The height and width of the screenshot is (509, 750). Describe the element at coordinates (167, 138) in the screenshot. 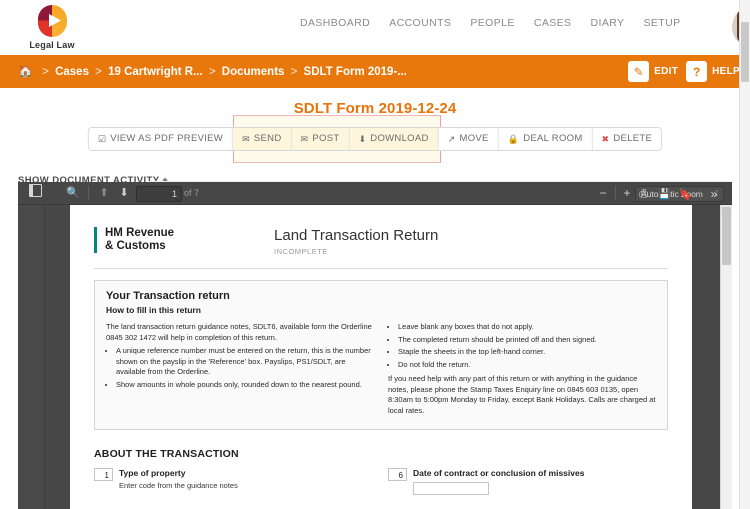

I see `view-as-pdf-preview-label: VIEW AS PDF PREVIEW` at that location.